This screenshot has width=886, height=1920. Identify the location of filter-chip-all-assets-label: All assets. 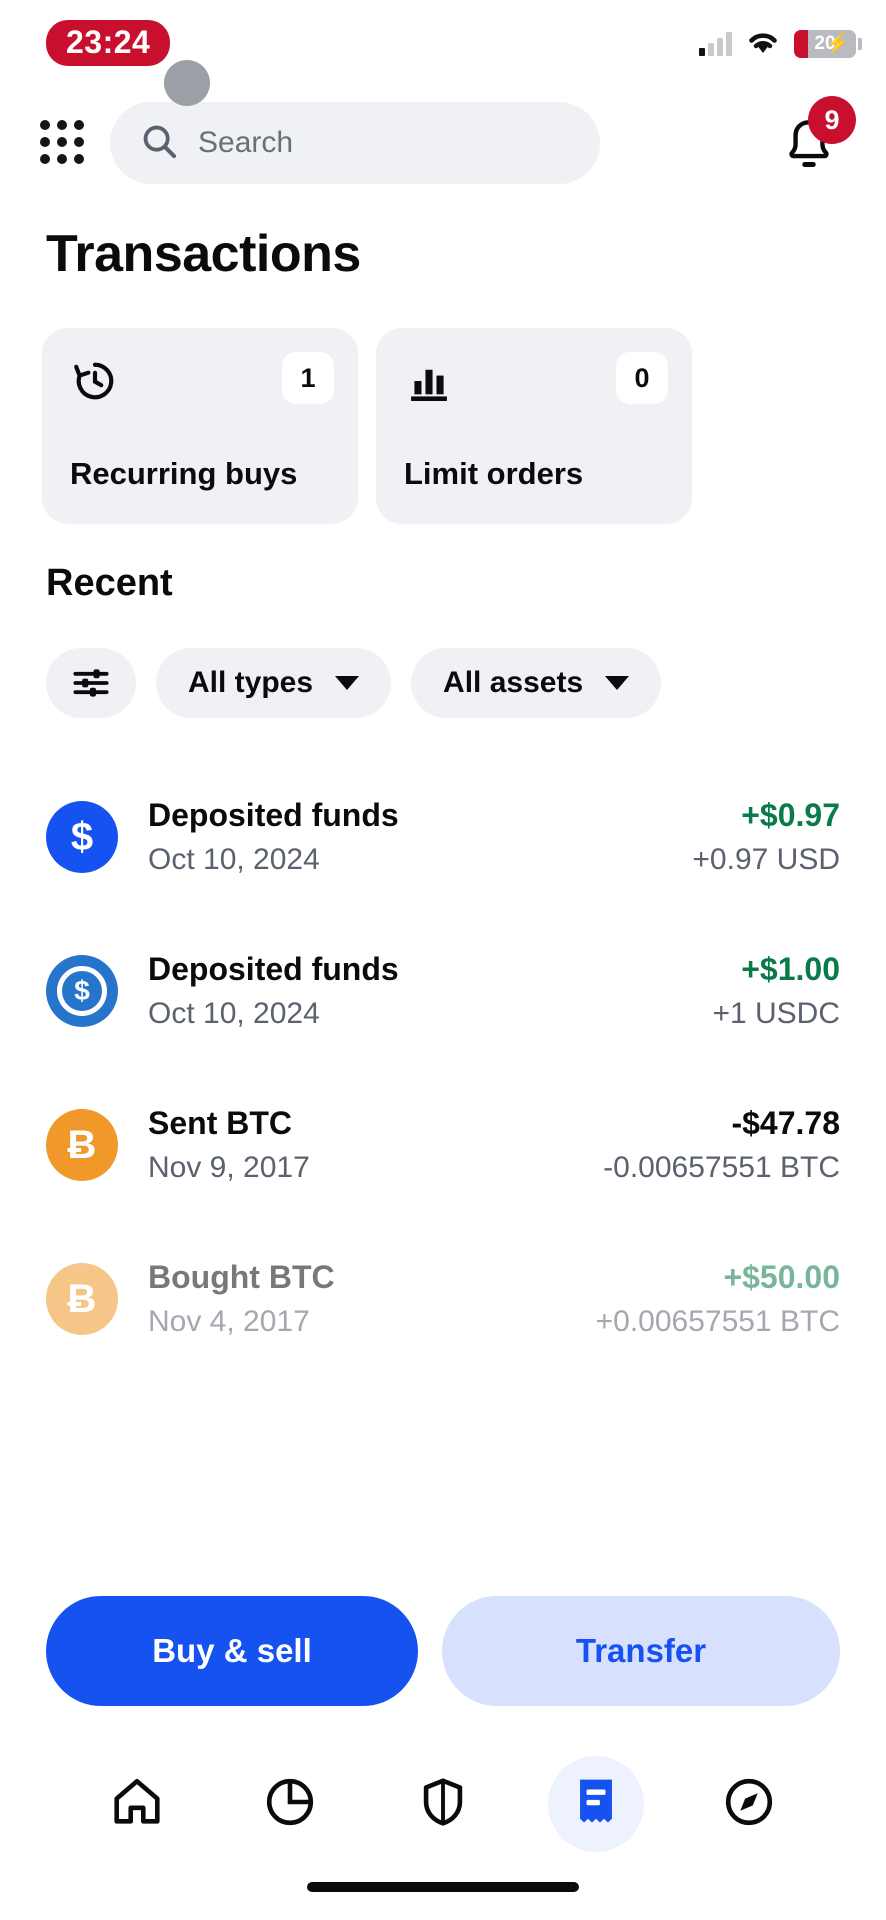
(513, 682).